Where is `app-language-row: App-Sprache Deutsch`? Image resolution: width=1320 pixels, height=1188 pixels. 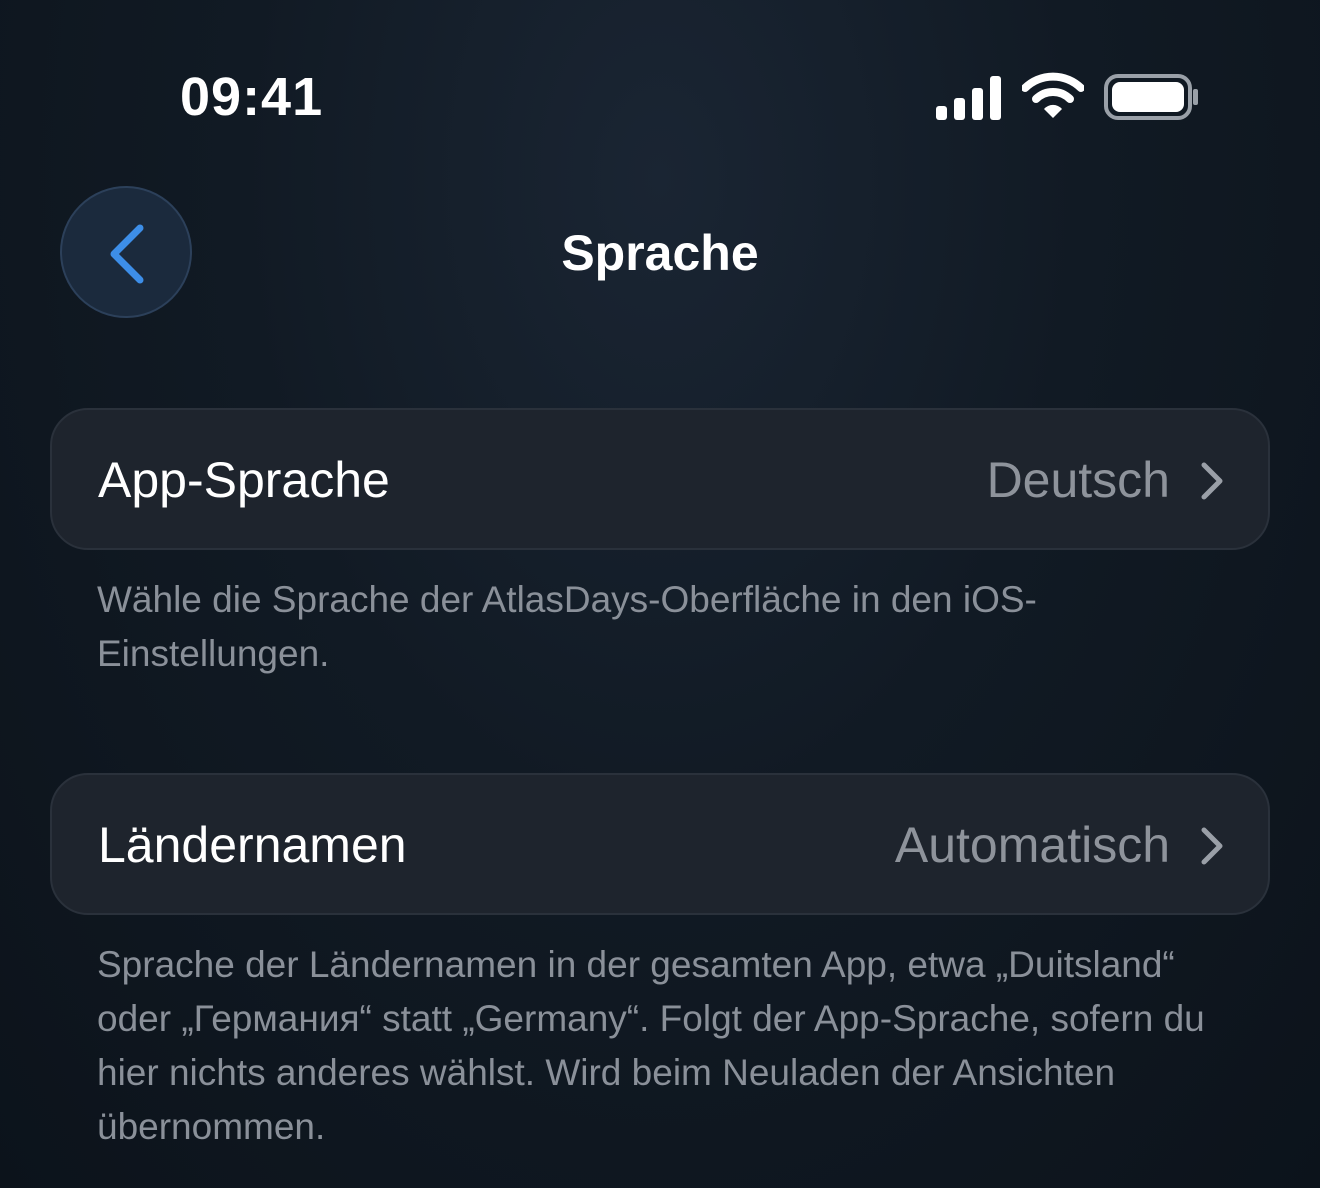 app-language-row: App-Sprache Deutsch is located at coordinates (660, 479).